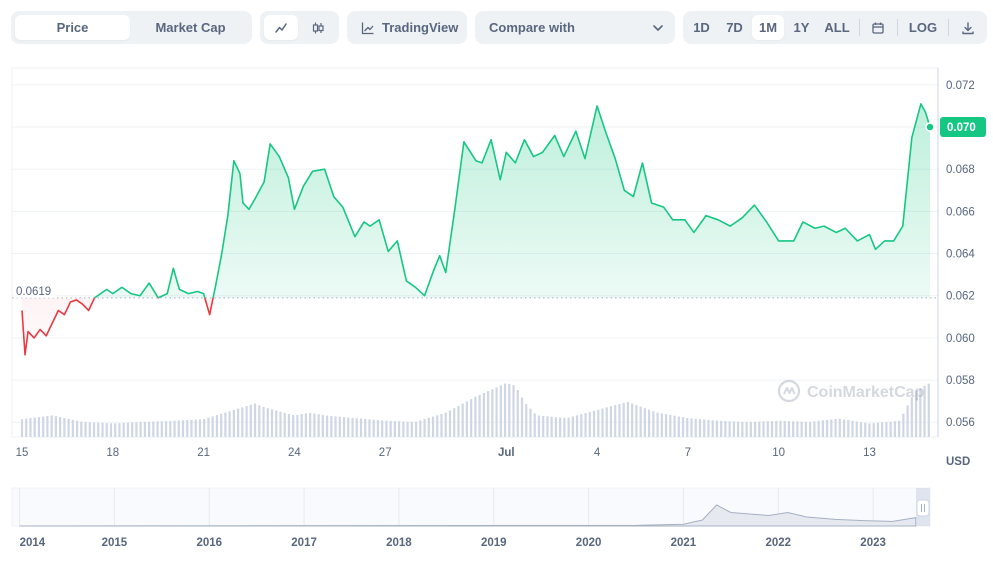 This screenshot has width=993, height=575. What do you see at coordinates (801, 27) in the screenshot?
I see `range-1y-button: 1Y` at bounding box center [801, 27].